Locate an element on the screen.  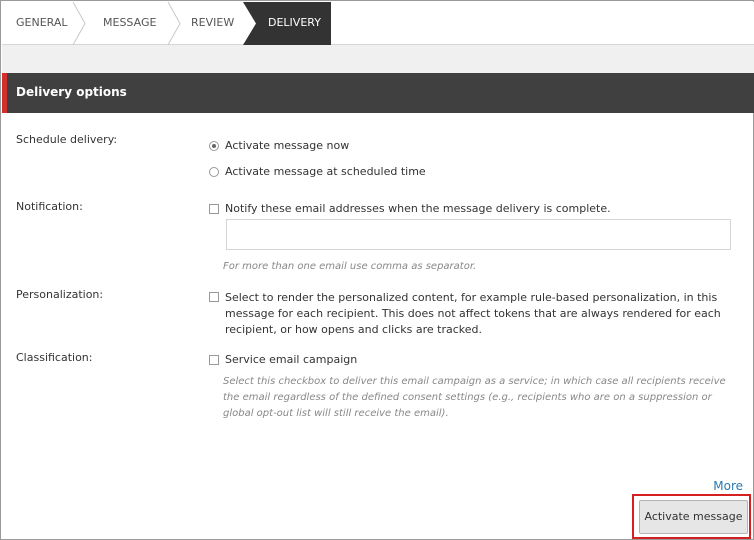
radio-unselected-icon is located at coordinates (214, 172).